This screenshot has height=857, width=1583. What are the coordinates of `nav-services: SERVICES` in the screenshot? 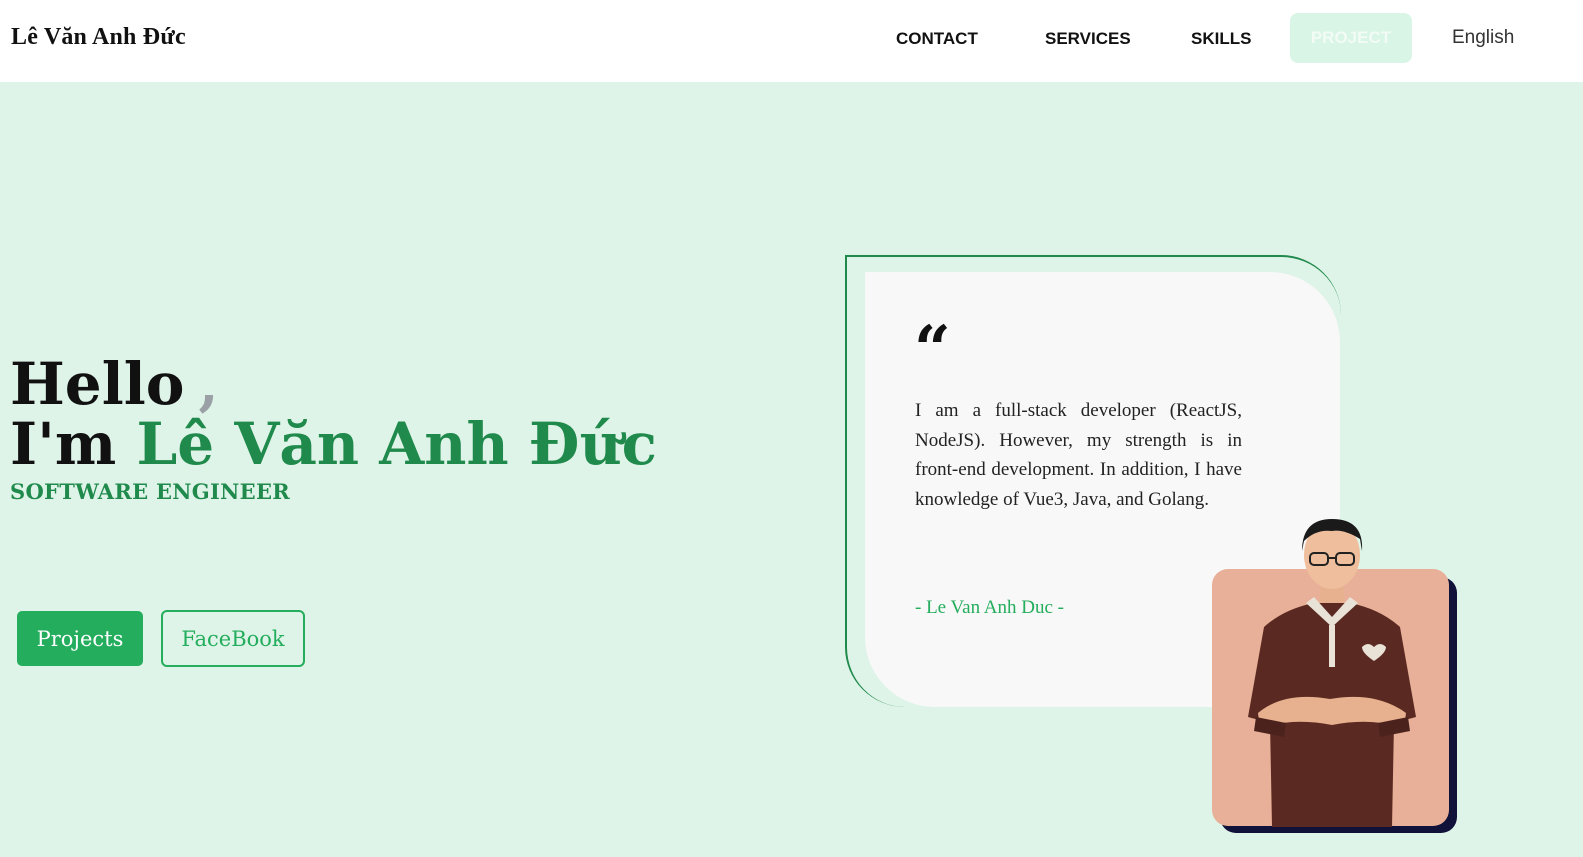 It's located at (1088, 39).